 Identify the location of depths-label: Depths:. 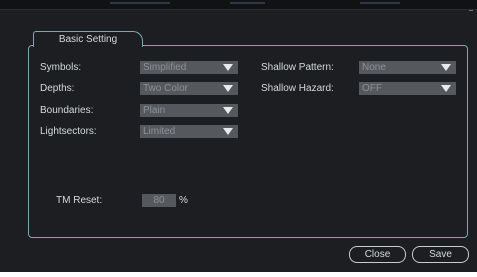
(57, 88).